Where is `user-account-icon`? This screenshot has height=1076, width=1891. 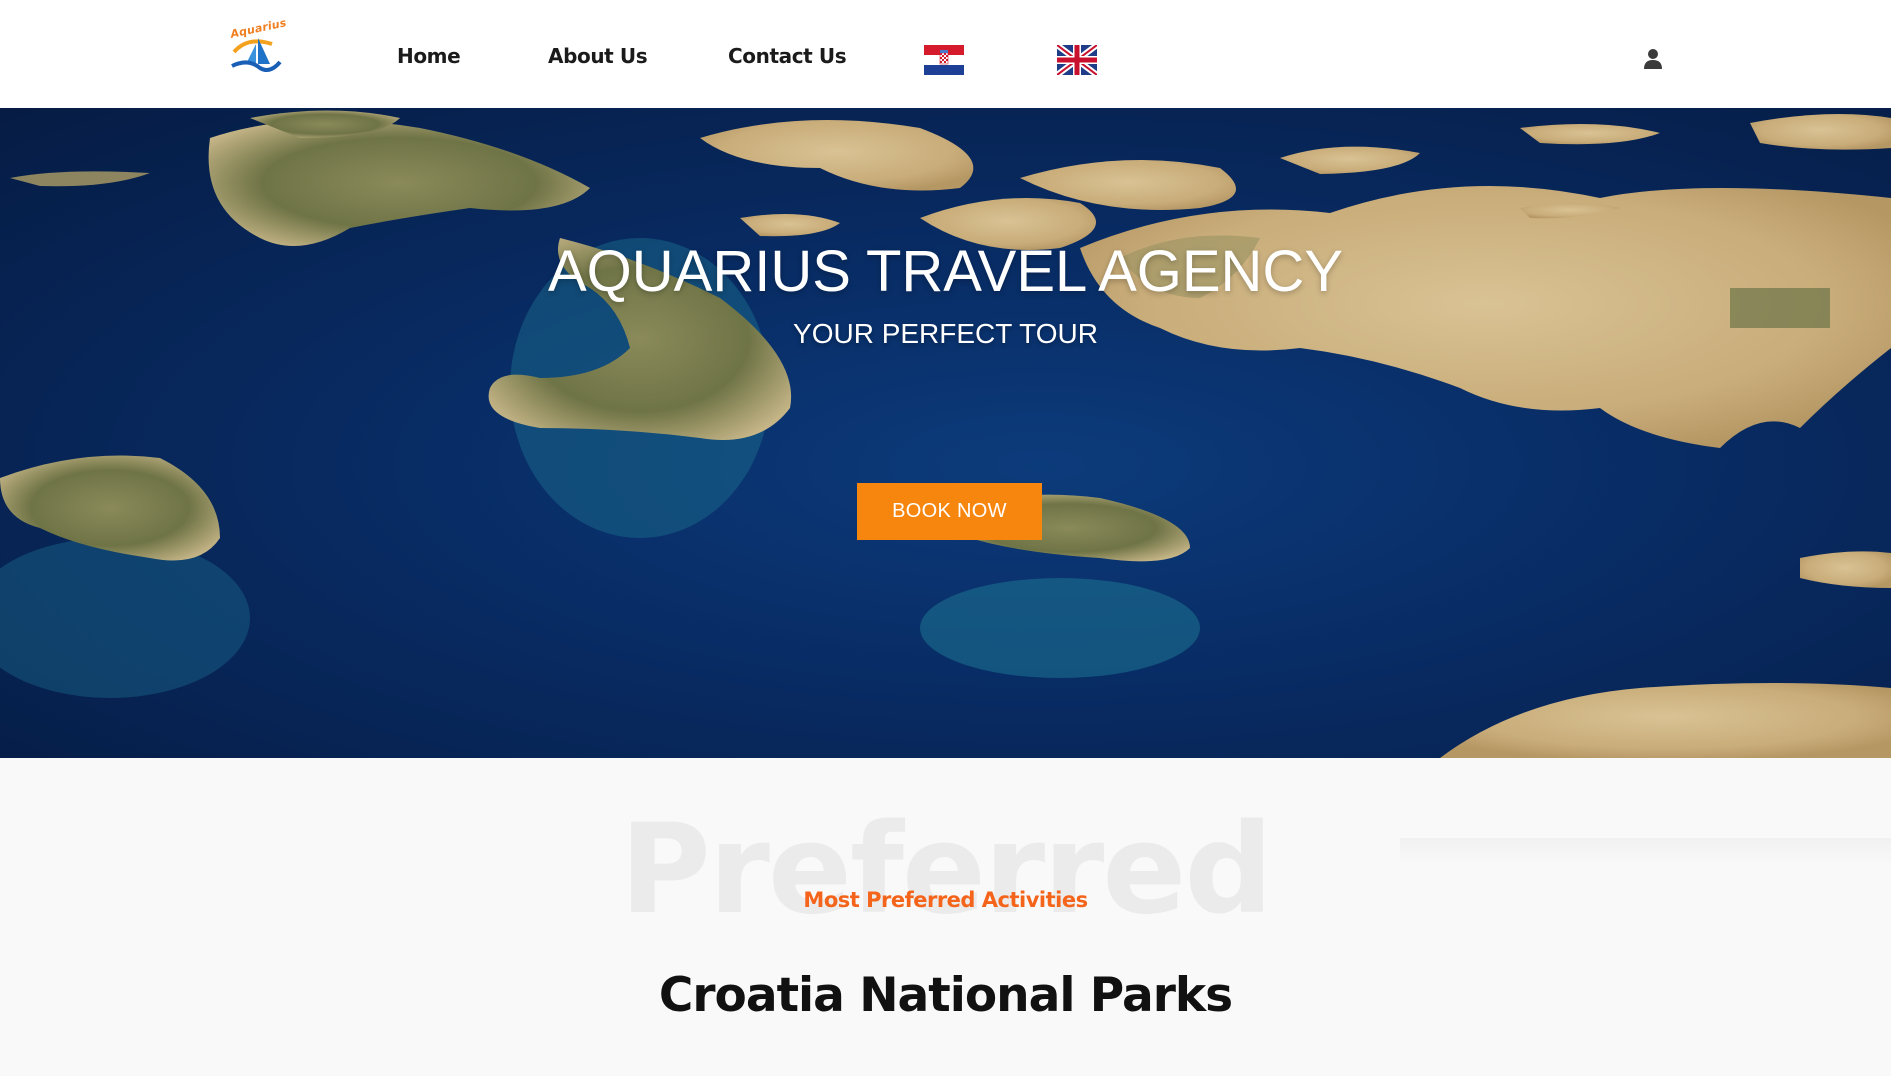 user-account-icon is located at coordinates (1653, 59).